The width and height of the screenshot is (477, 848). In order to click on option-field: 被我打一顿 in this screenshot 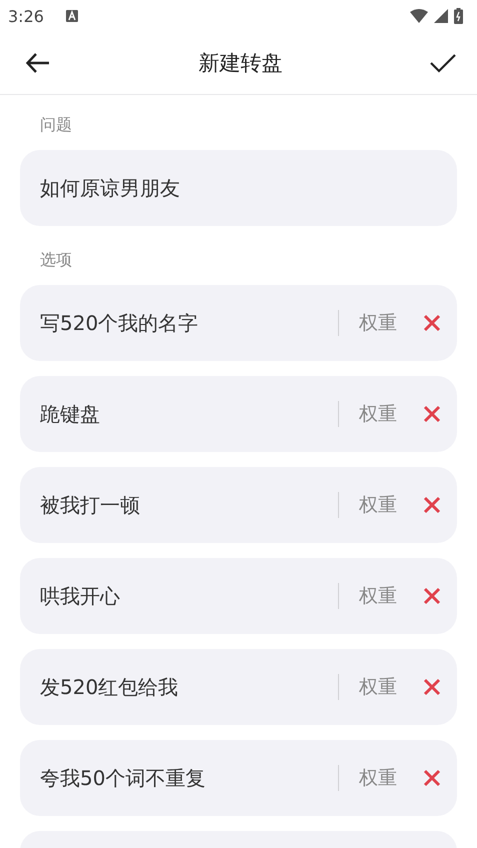, I will do `click(185, 505)`.